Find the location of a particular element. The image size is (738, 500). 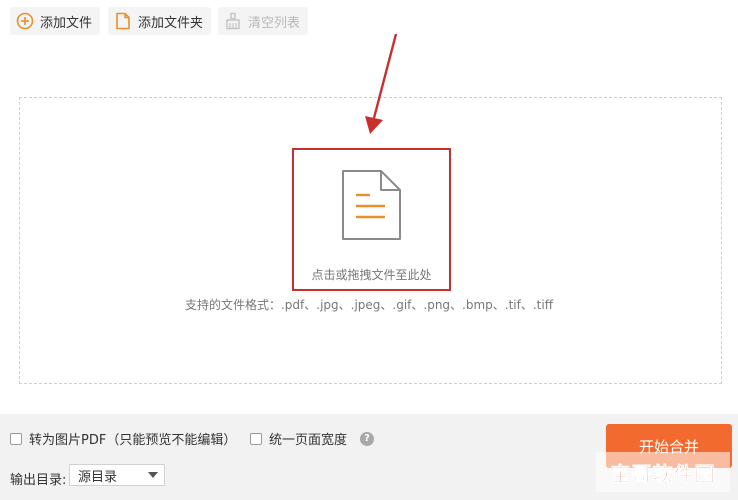

drop-hint-text: 点击或拖拽文件至此处 is located at coordinates (371, 275).